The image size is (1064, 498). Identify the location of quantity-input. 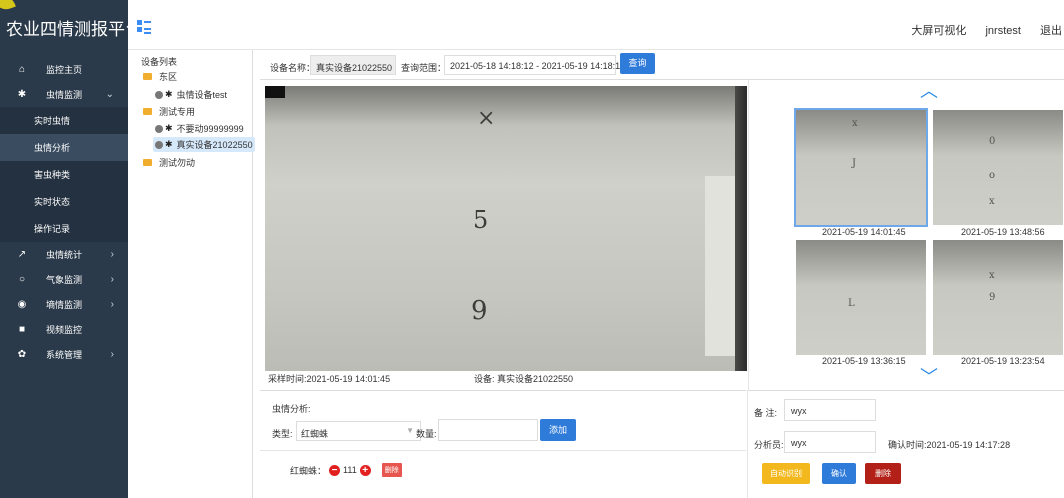
(488, 430).